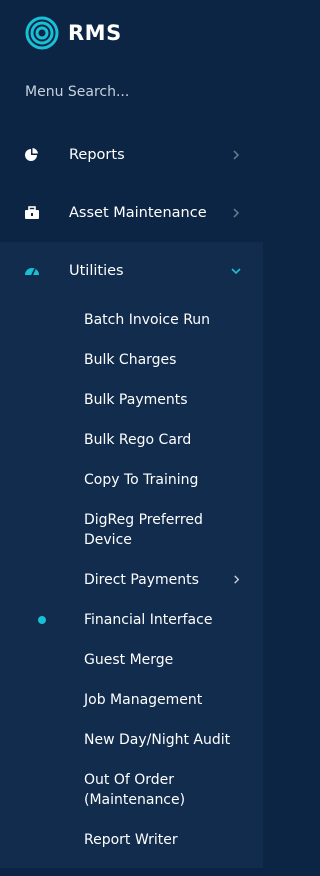  What do you see at coordinates (137, 440) in the screenshot?
I see `submenu-item-bulk-rego-card: Bulk Rego Card` at bounding box center [137, 440].